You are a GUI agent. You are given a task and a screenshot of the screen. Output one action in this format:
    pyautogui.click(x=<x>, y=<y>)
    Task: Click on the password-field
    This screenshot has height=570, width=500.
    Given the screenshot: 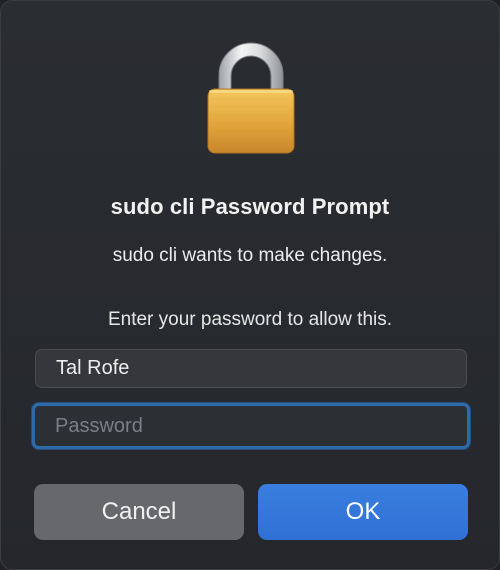 What is the action you would take?
    pyautogui.click(x=251, y=426)
    